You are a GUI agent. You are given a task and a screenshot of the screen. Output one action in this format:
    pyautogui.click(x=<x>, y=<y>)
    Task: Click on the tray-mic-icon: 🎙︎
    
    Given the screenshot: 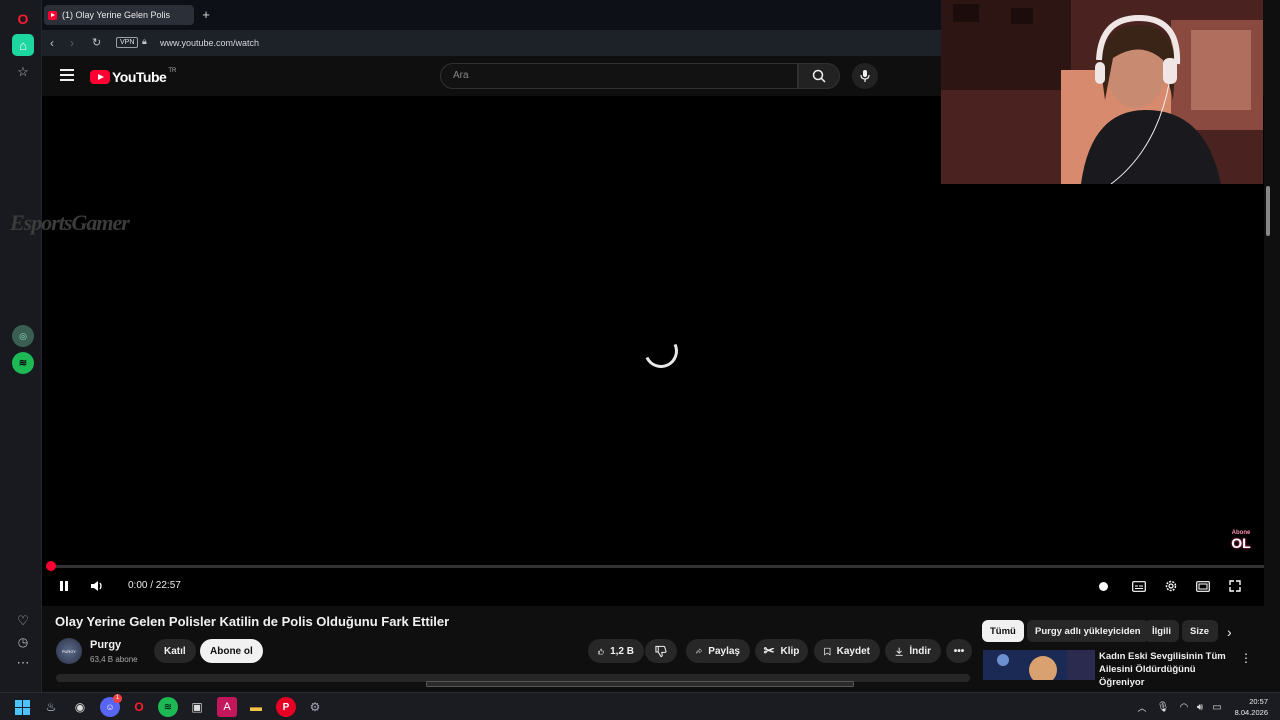 What is the action you would take?
    pyautogui.click(x=1163, y=707)
    